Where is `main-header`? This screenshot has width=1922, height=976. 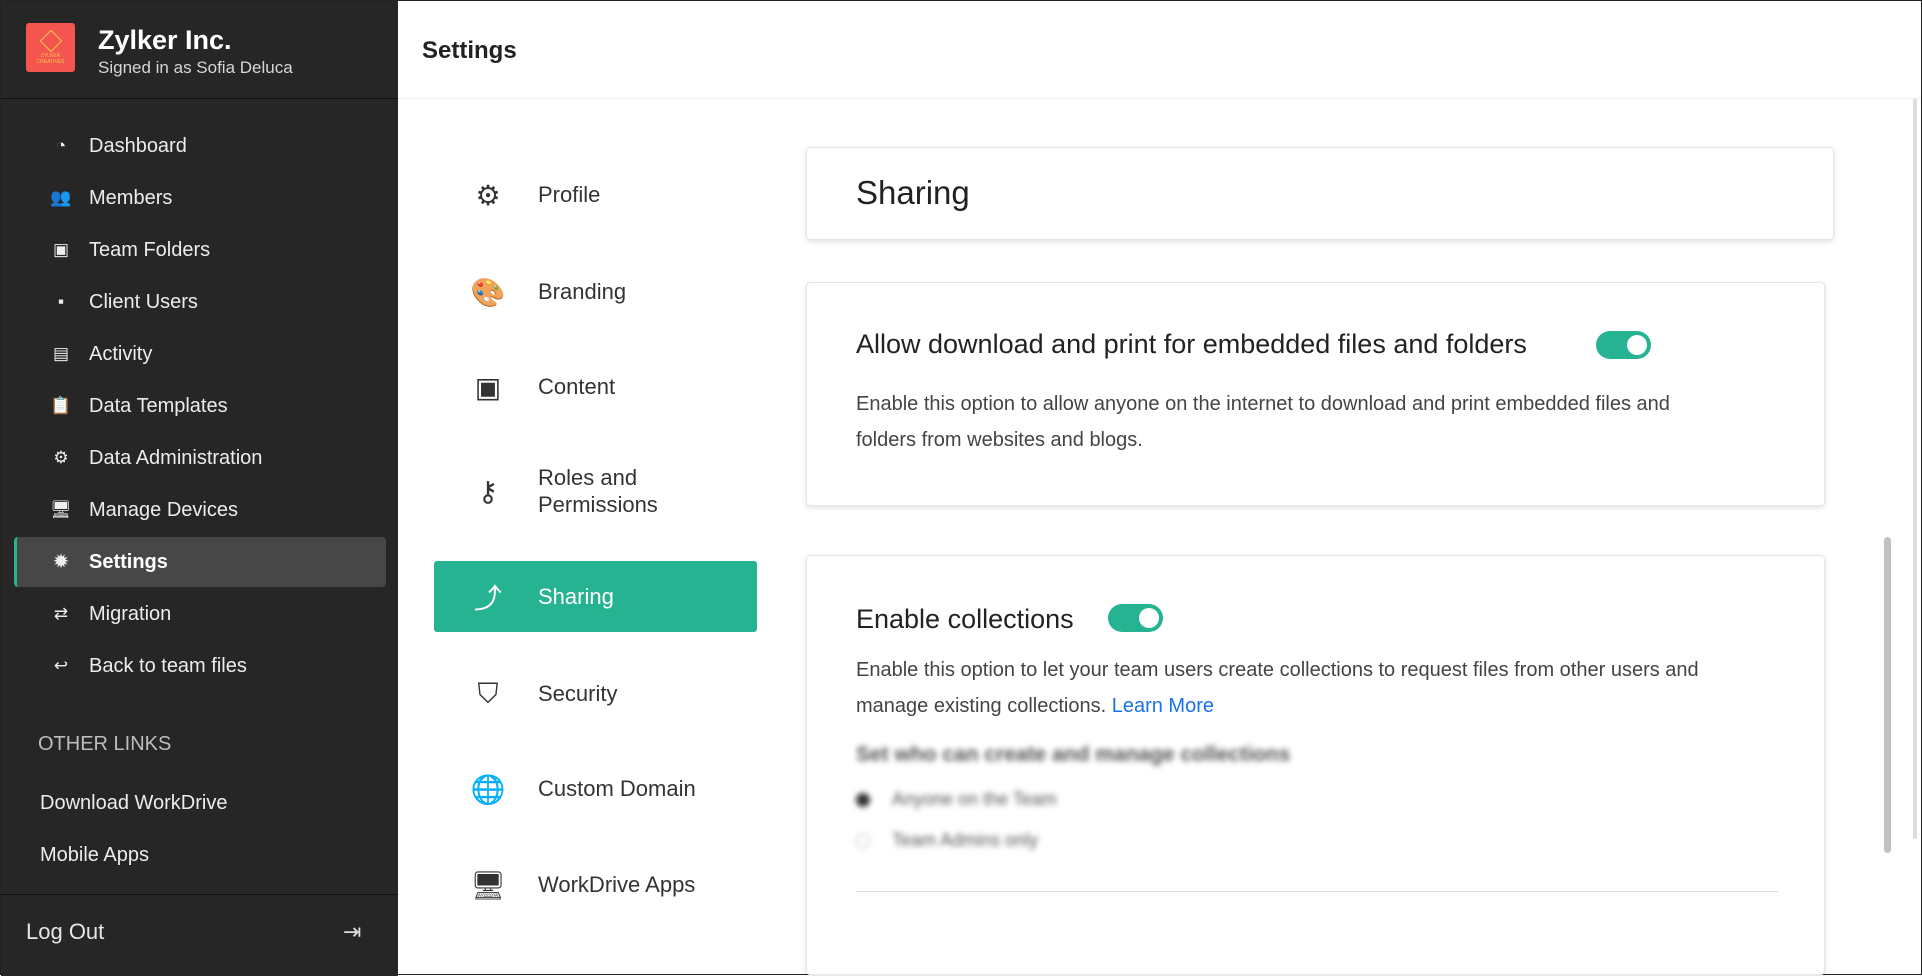
main-header is located at coordinates (1159, 50).